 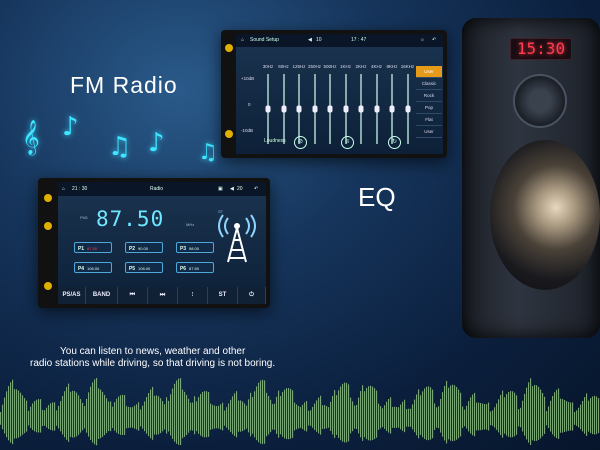 I want to click on radio-status-bar: ⌂ 21 : 30 Radio ▣ ◀ 20 ↶, so click(x=162, y=189).